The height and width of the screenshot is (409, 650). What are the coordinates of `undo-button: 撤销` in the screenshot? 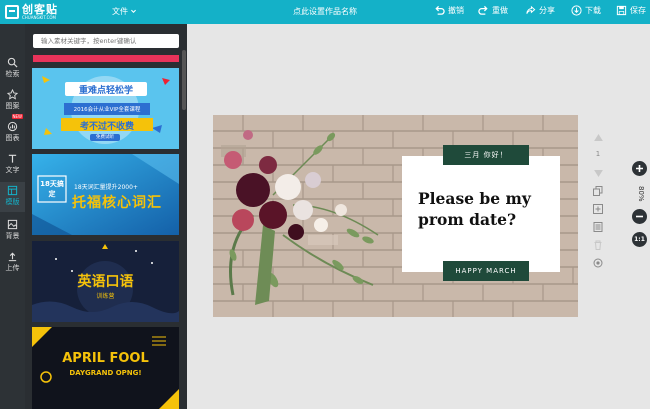 It's located at (449, 10).